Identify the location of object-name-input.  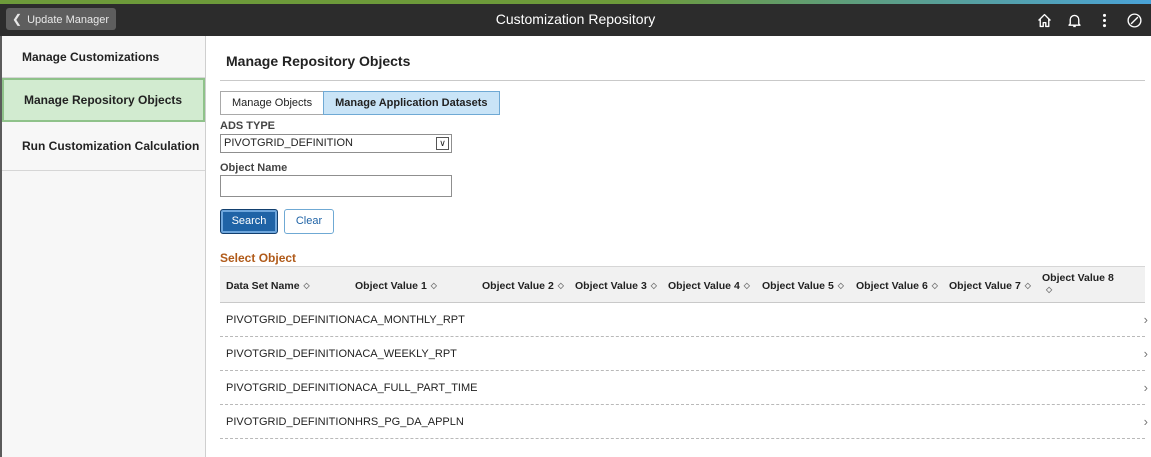
(336, 186).